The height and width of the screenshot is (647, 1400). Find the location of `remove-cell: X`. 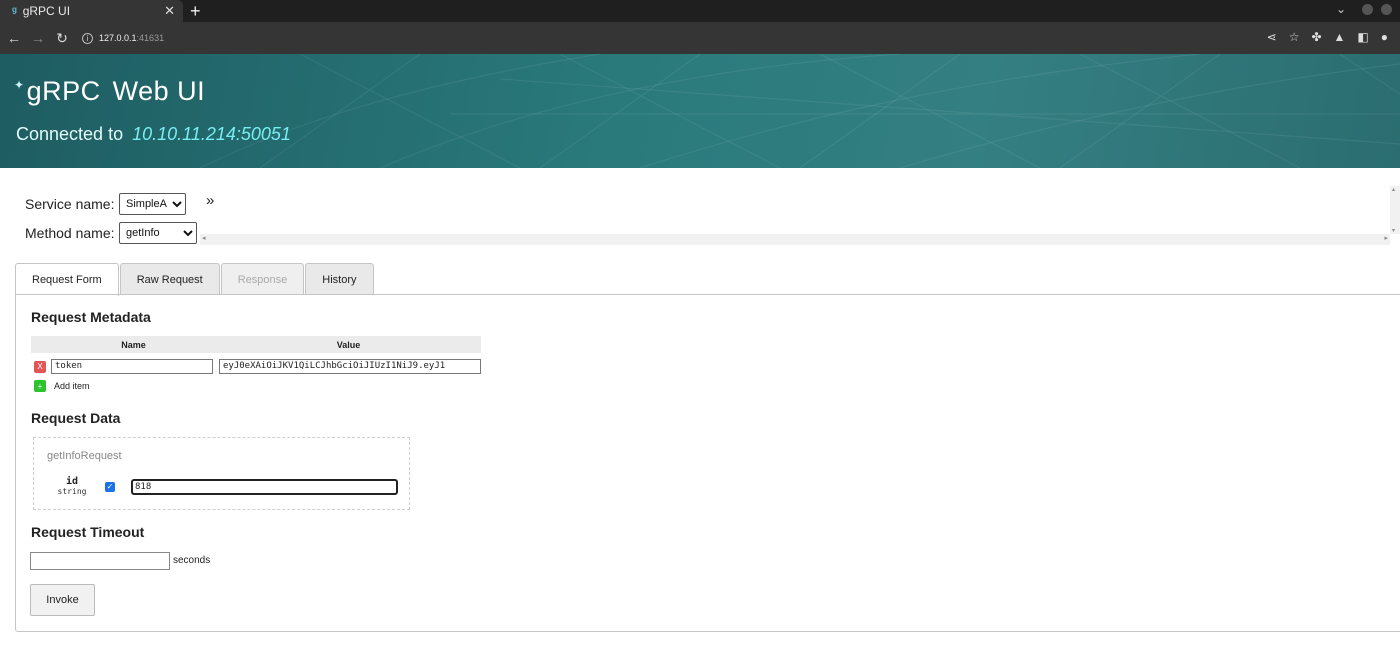

remove-cell: X is located at coordinates (41, 366).